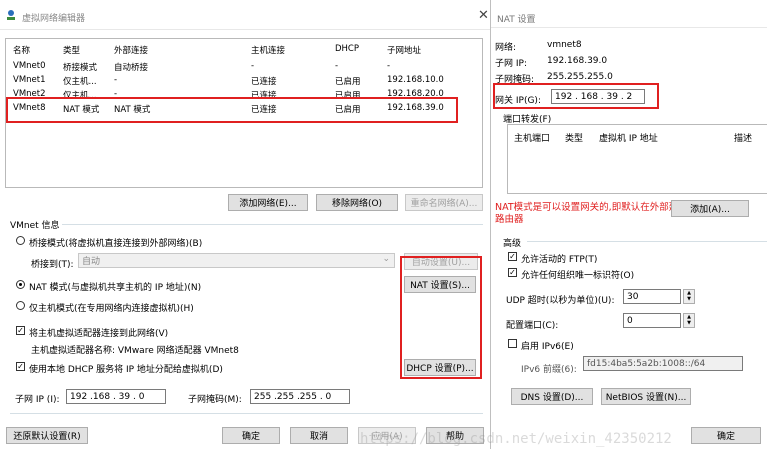 This screenshot has height=449, width=767. I want to click on subnet-mask-input: 255 .255 .255 . 0, so click(300, 396).